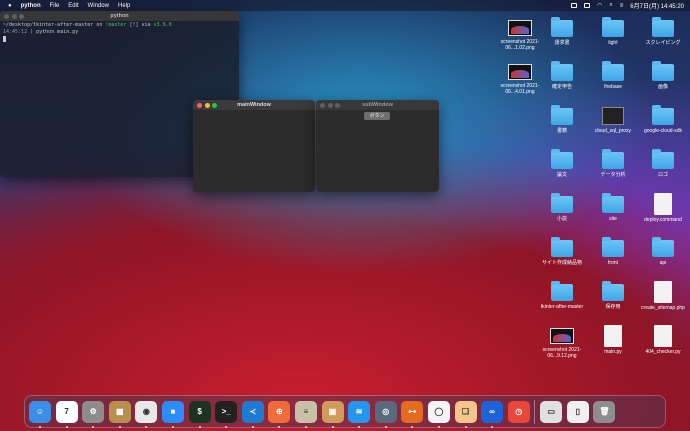 This screenshot has height=431, width=690. What do you see at coordinates (124, 6) in the screenshot?
I see `menu-help: Help` at bounding box center [124, 6].